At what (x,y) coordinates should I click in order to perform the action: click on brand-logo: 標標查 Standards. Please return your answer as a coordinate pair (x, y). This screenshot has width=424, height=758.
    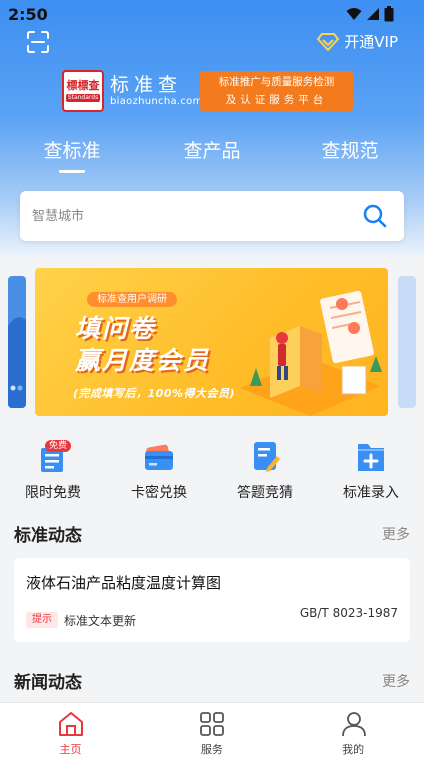
    Looking at the image, I should click on (83, 91).